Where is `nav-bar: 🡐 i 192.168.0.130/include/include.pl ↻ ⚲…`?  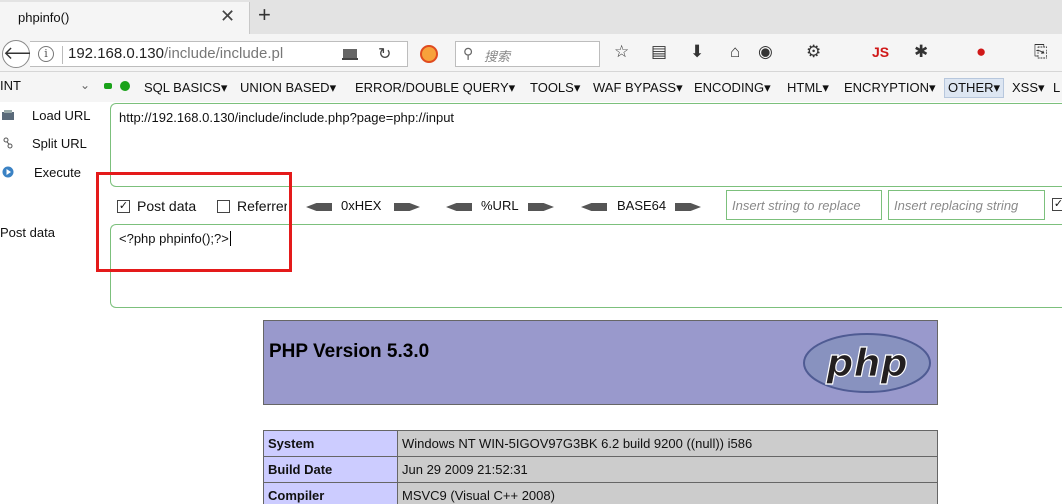
nav-bar: 🡐 i 192.168.0.130/include/include.pl ↻ ⚲… is located at coordinates (531, 53).